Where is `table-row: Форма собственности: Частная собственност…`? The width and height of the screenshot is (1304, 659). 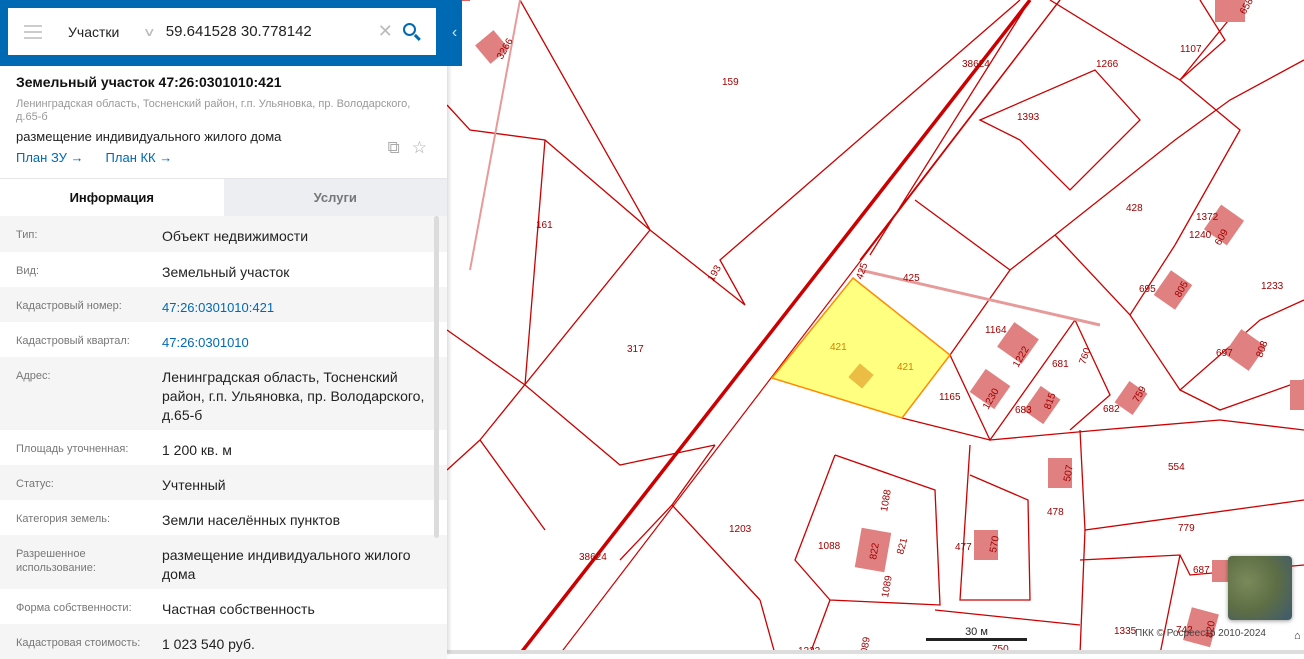 table-row: Форма собственности: Частная собственност… is located at coordinates (223, 606).